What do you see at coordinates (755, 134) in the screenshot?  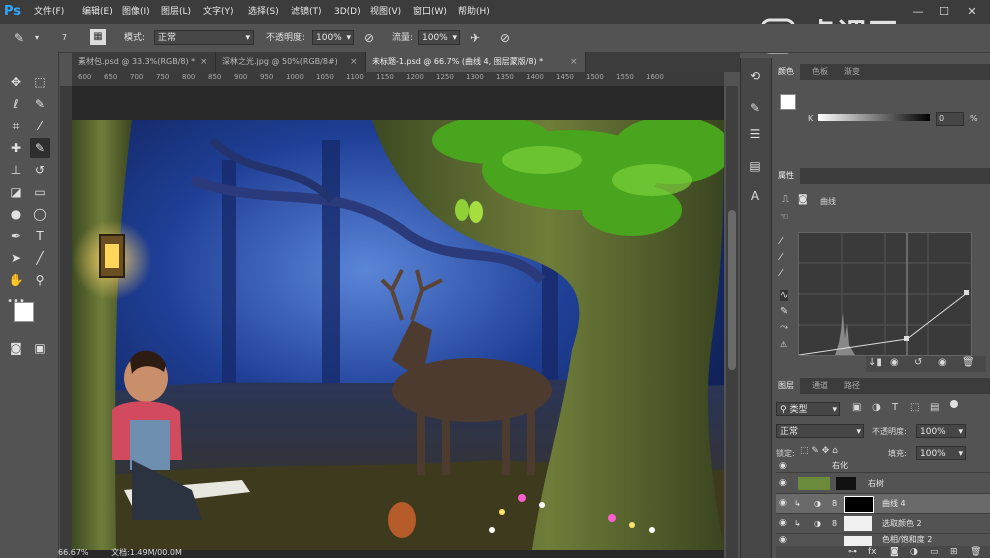 I see `adjustments-icon: ☰` at bounding box center [755, 134].